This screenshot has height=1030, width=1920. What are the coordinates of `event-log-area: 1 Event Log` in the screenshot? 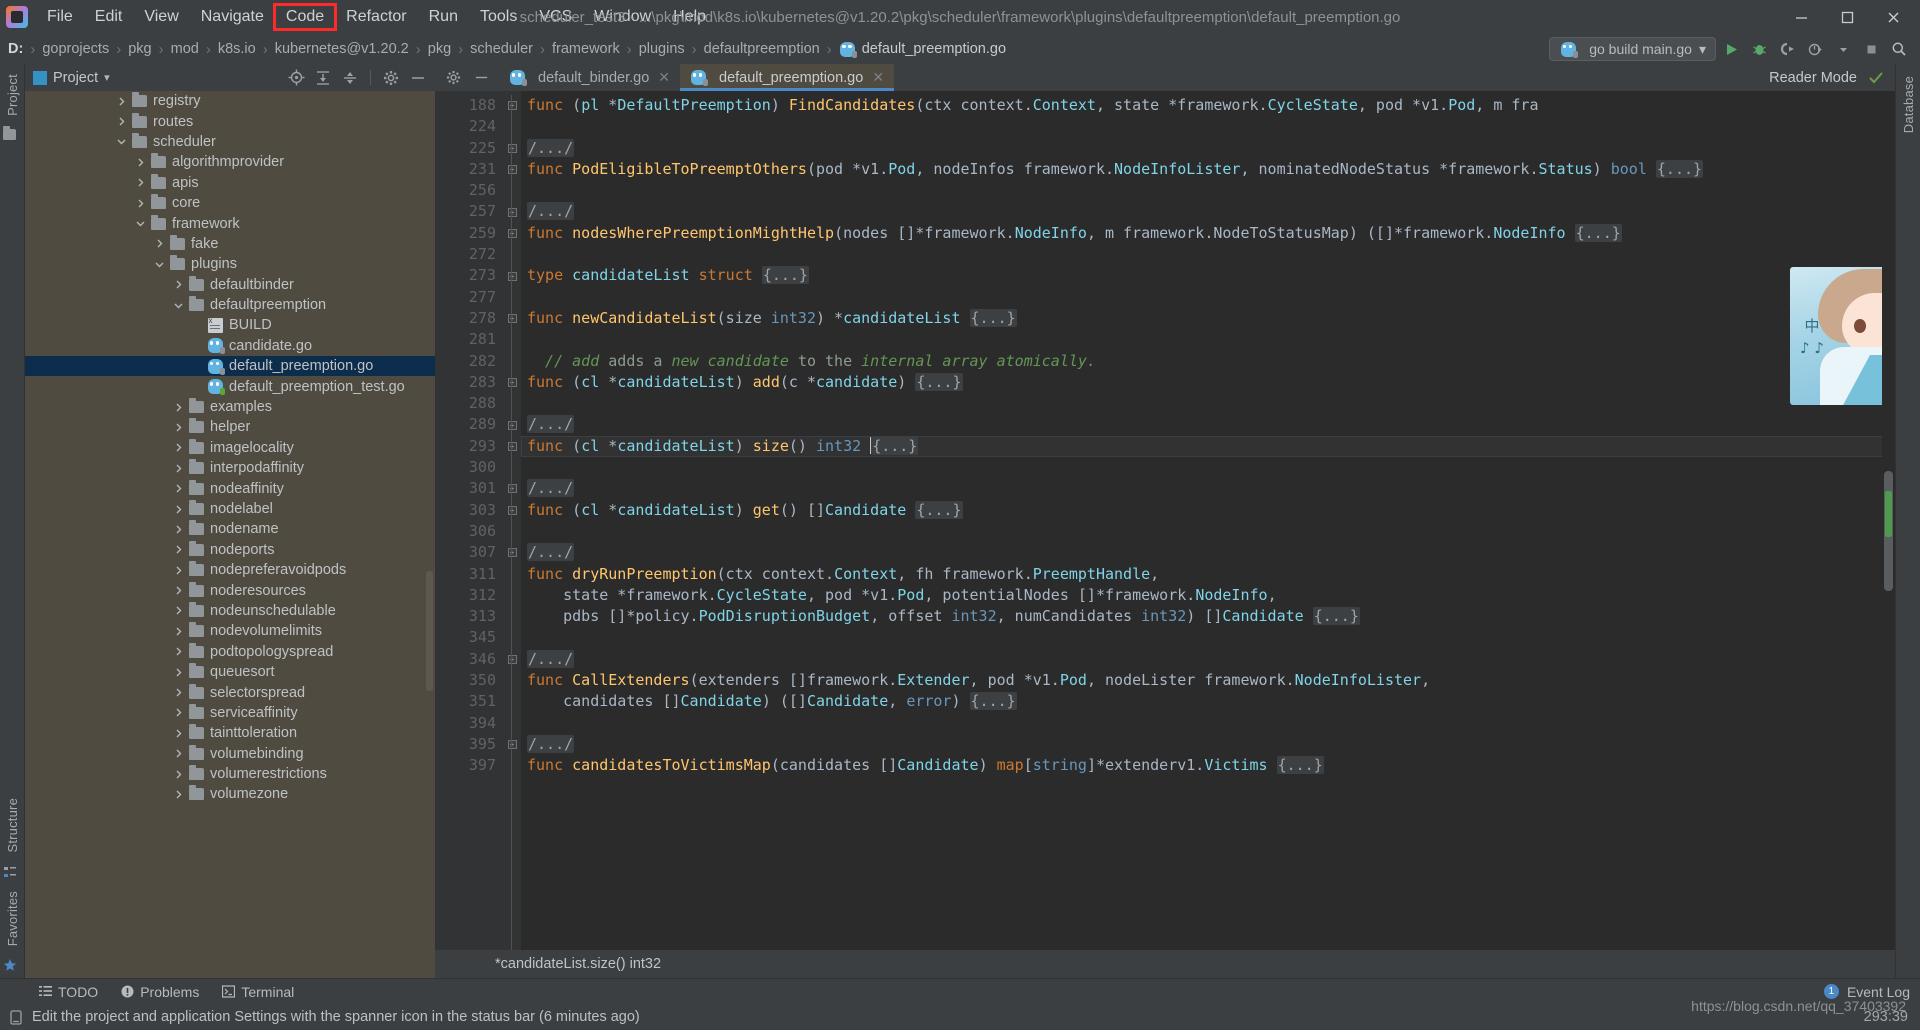 It's located at (1871, 992).